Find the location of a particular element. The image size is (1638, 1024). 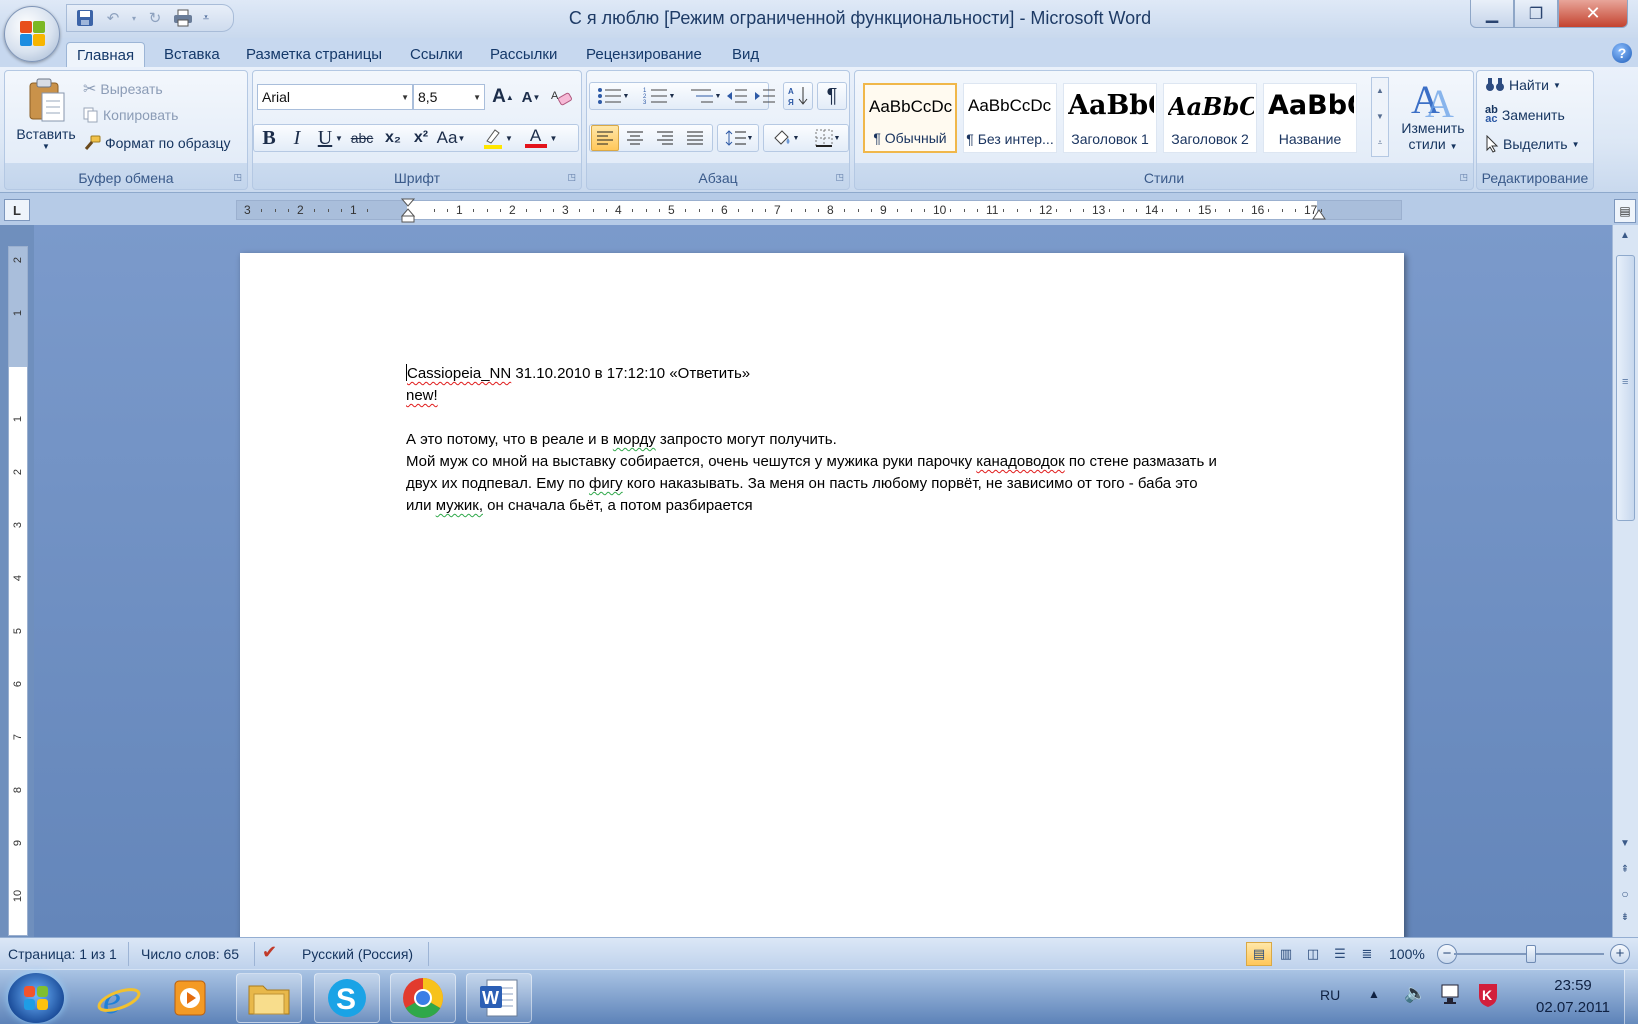

italic-button: I is located at coordinates (297, 138).